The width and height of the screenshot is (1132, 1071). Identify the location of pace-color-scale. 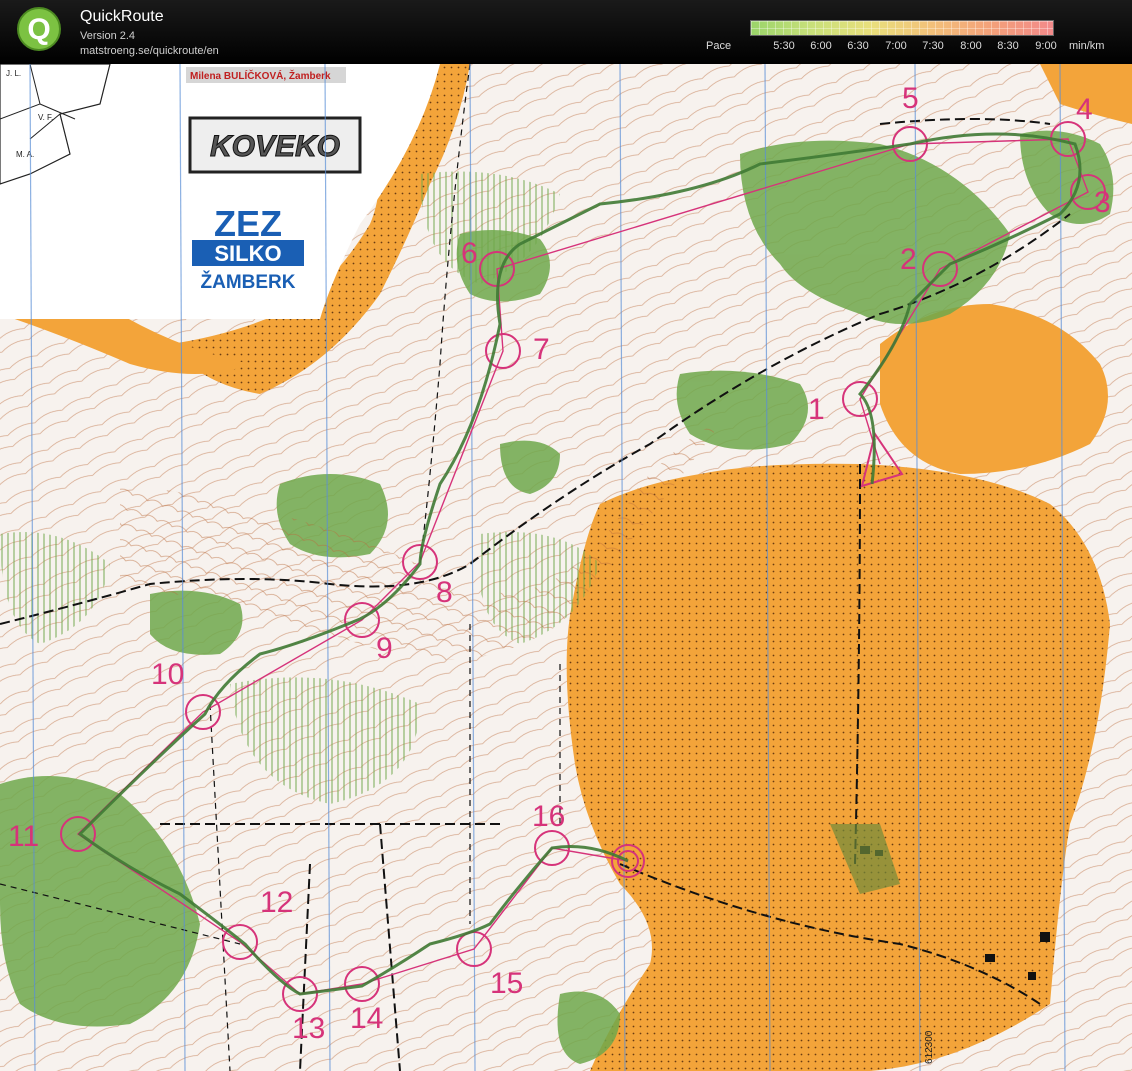
(902, 28).